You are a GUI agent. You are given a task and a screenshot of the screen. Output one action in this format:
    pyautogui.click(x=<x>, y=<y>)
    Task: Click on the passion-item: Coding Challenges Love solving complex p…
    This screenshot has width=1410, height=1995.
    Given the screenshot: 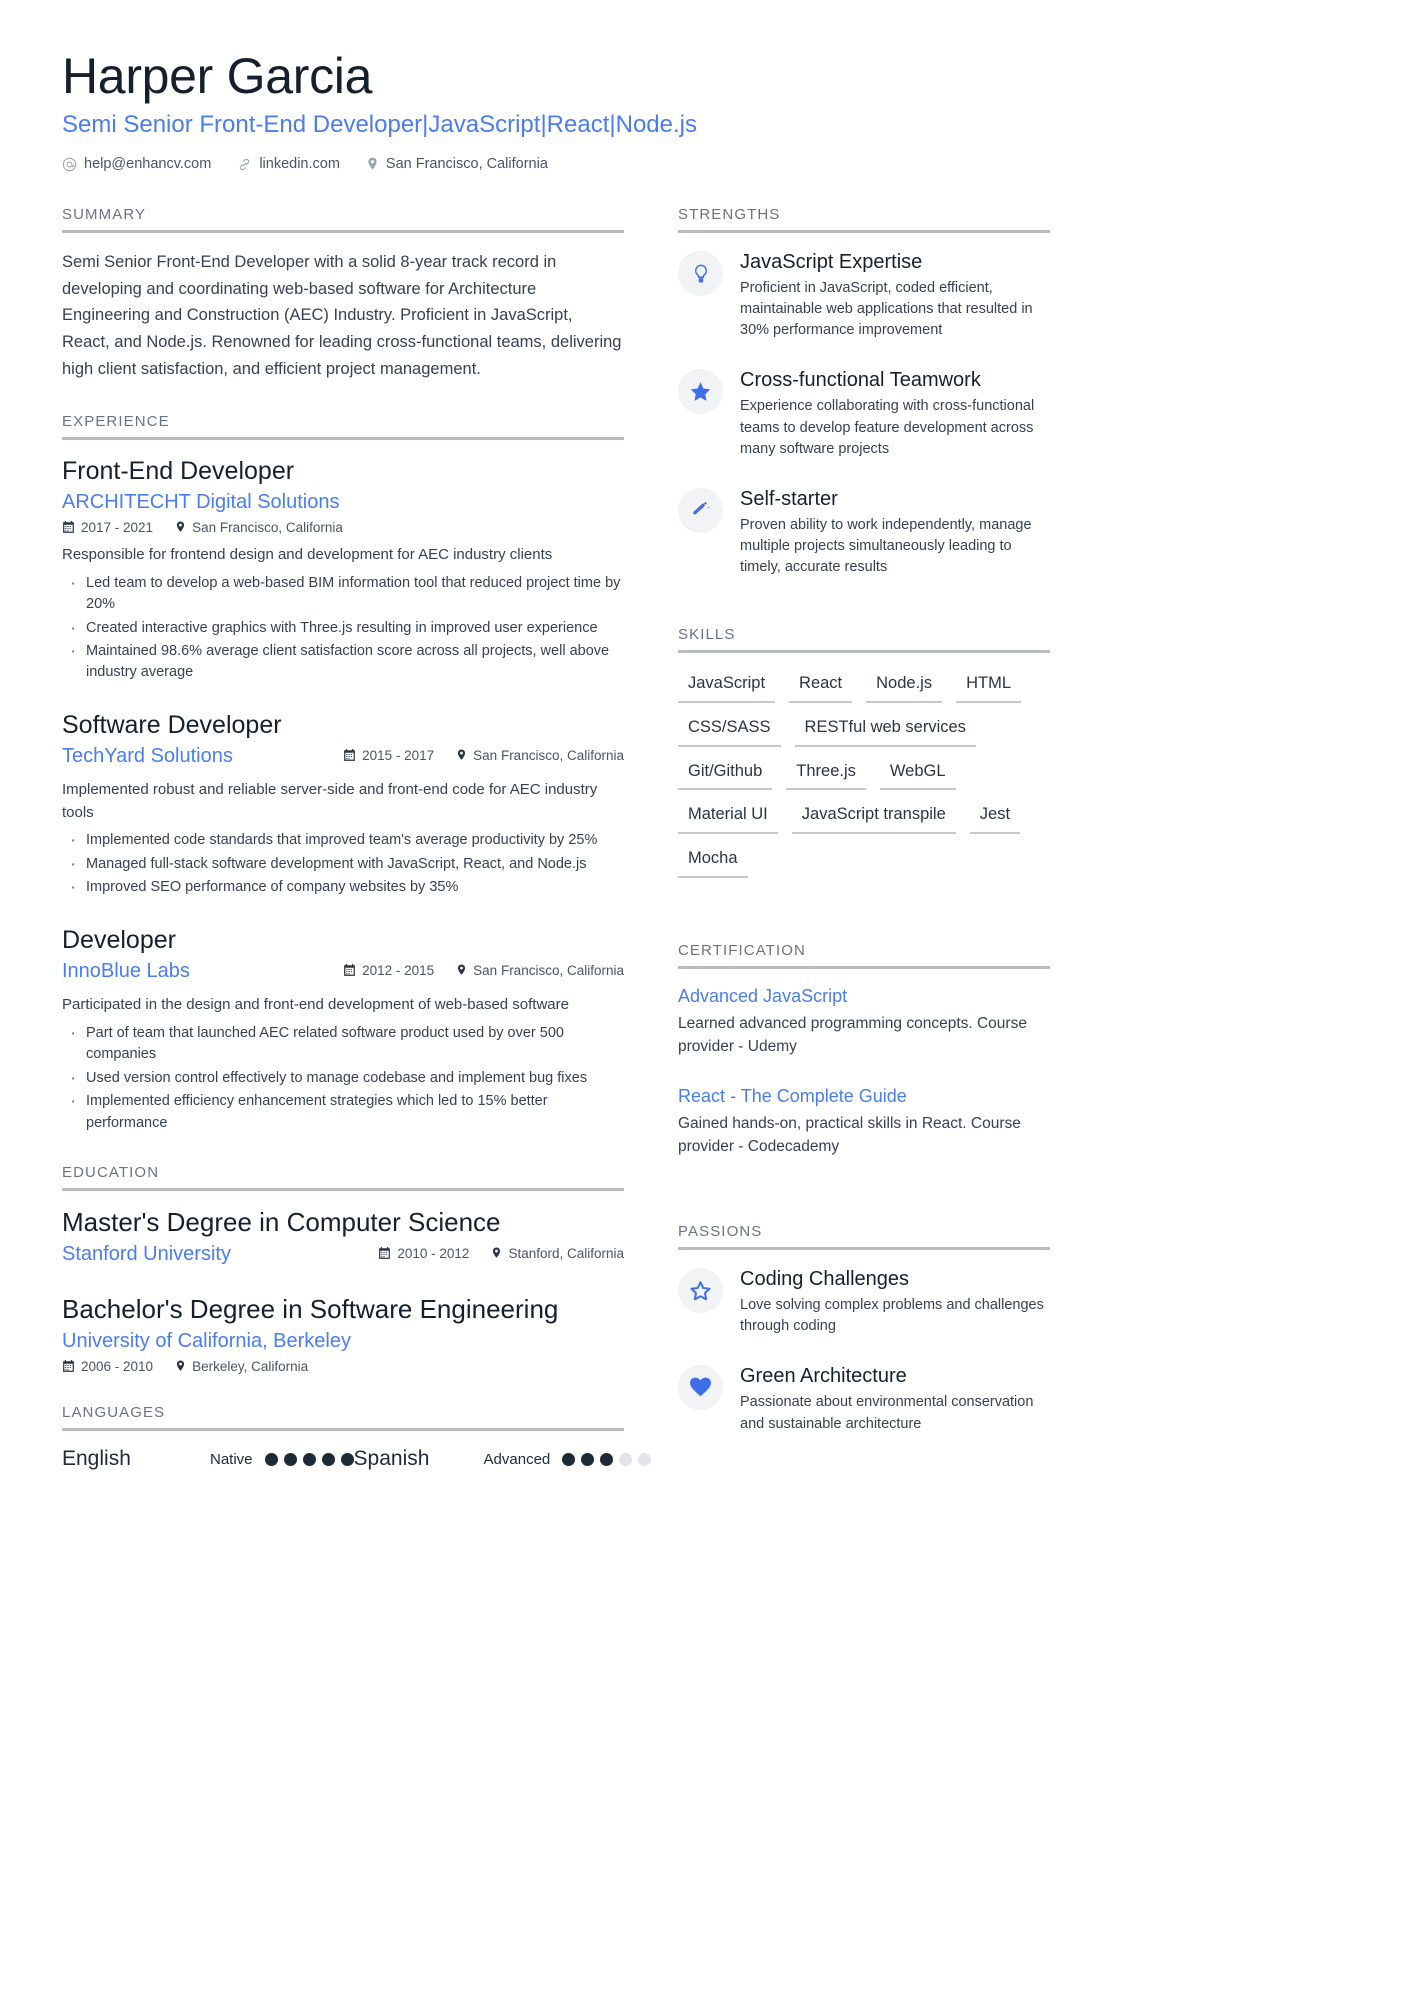 What is the action you would take?
    pyautogui.click(x=864, y=1301)
    